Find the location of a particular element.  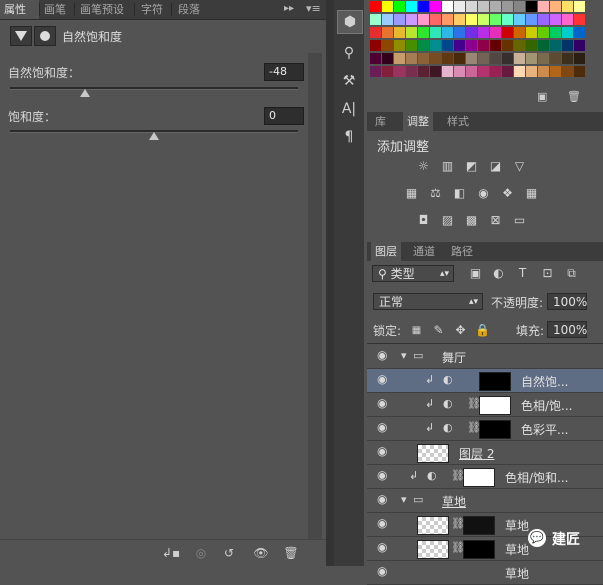

layer-group-ballroom: ◉ ▾ ▭ 舞厅 is located at coordinates (485, 357).